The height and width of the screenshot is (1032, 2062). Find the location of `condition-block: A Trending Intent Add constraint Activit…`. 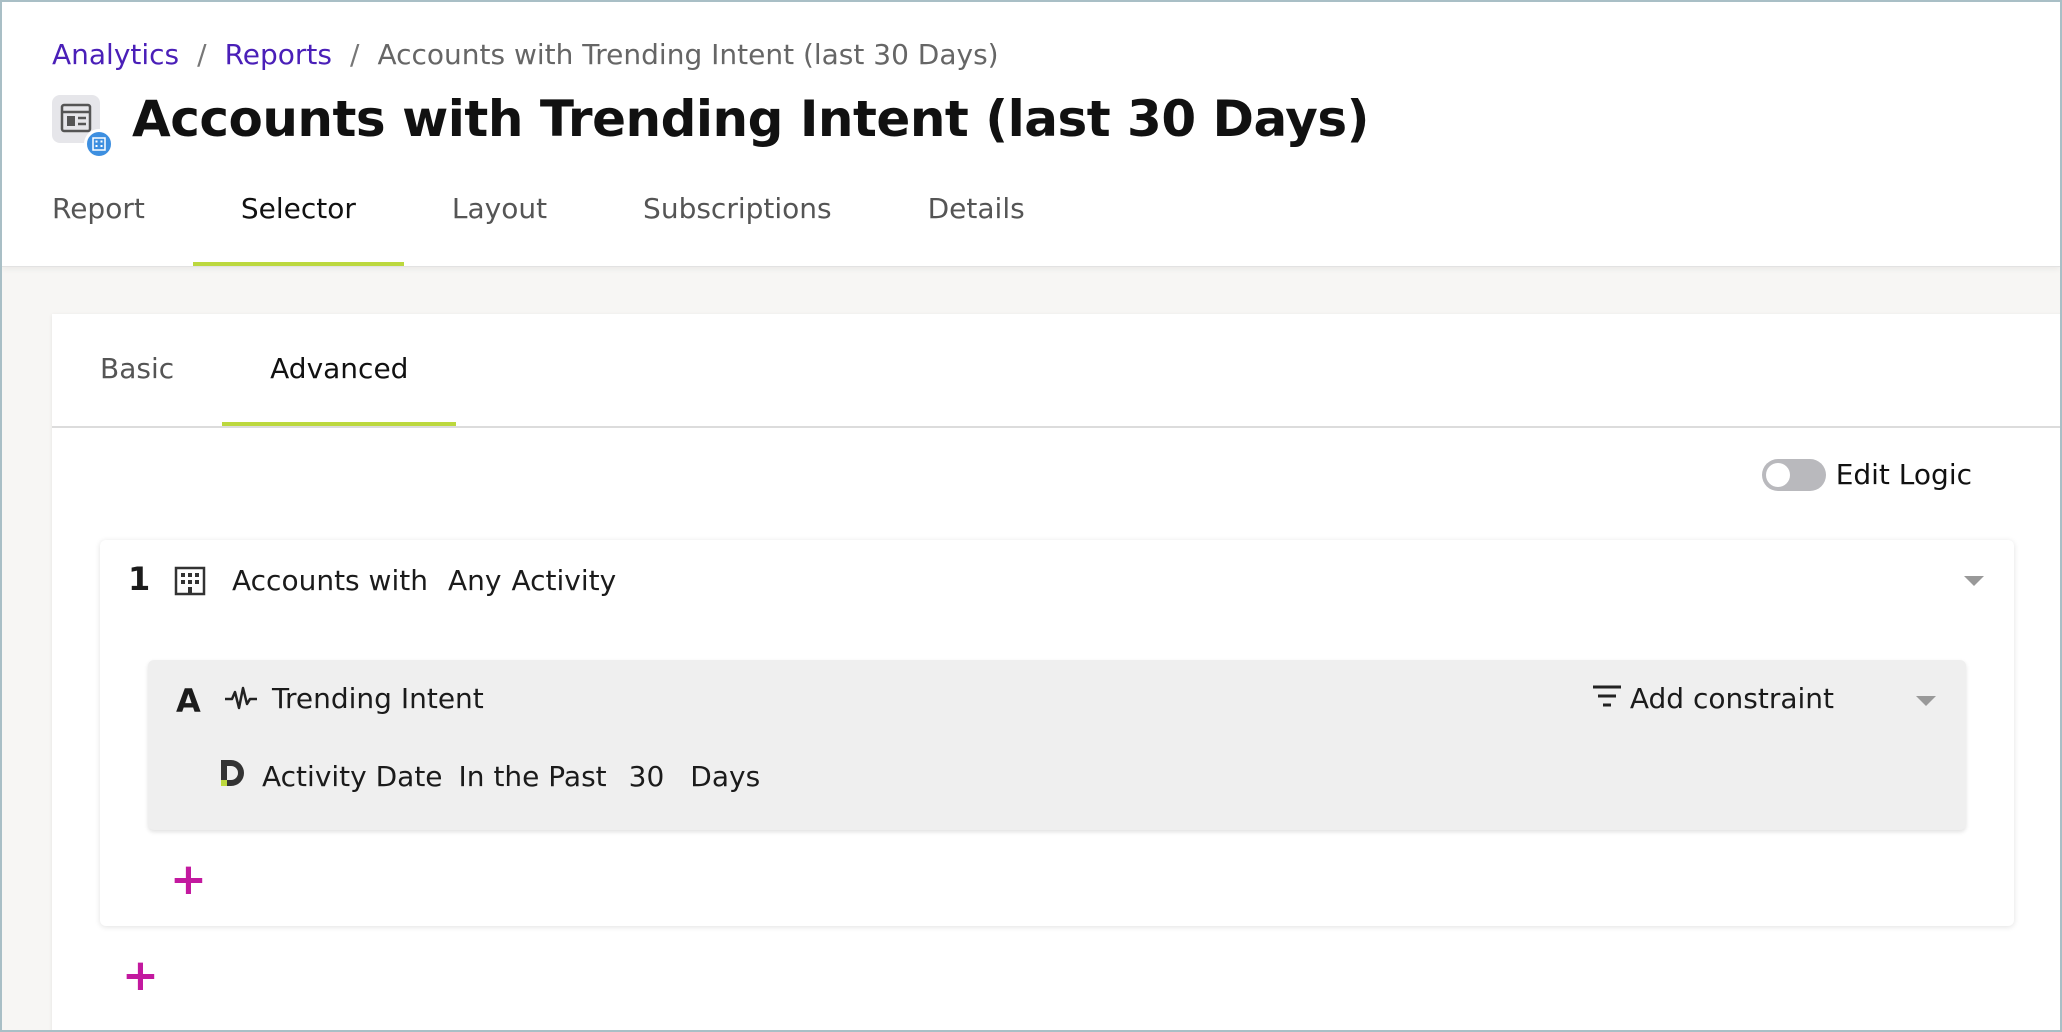

condition-block: A Trending Intent Add constraint Activit… is located at coordinates (1057, 745).